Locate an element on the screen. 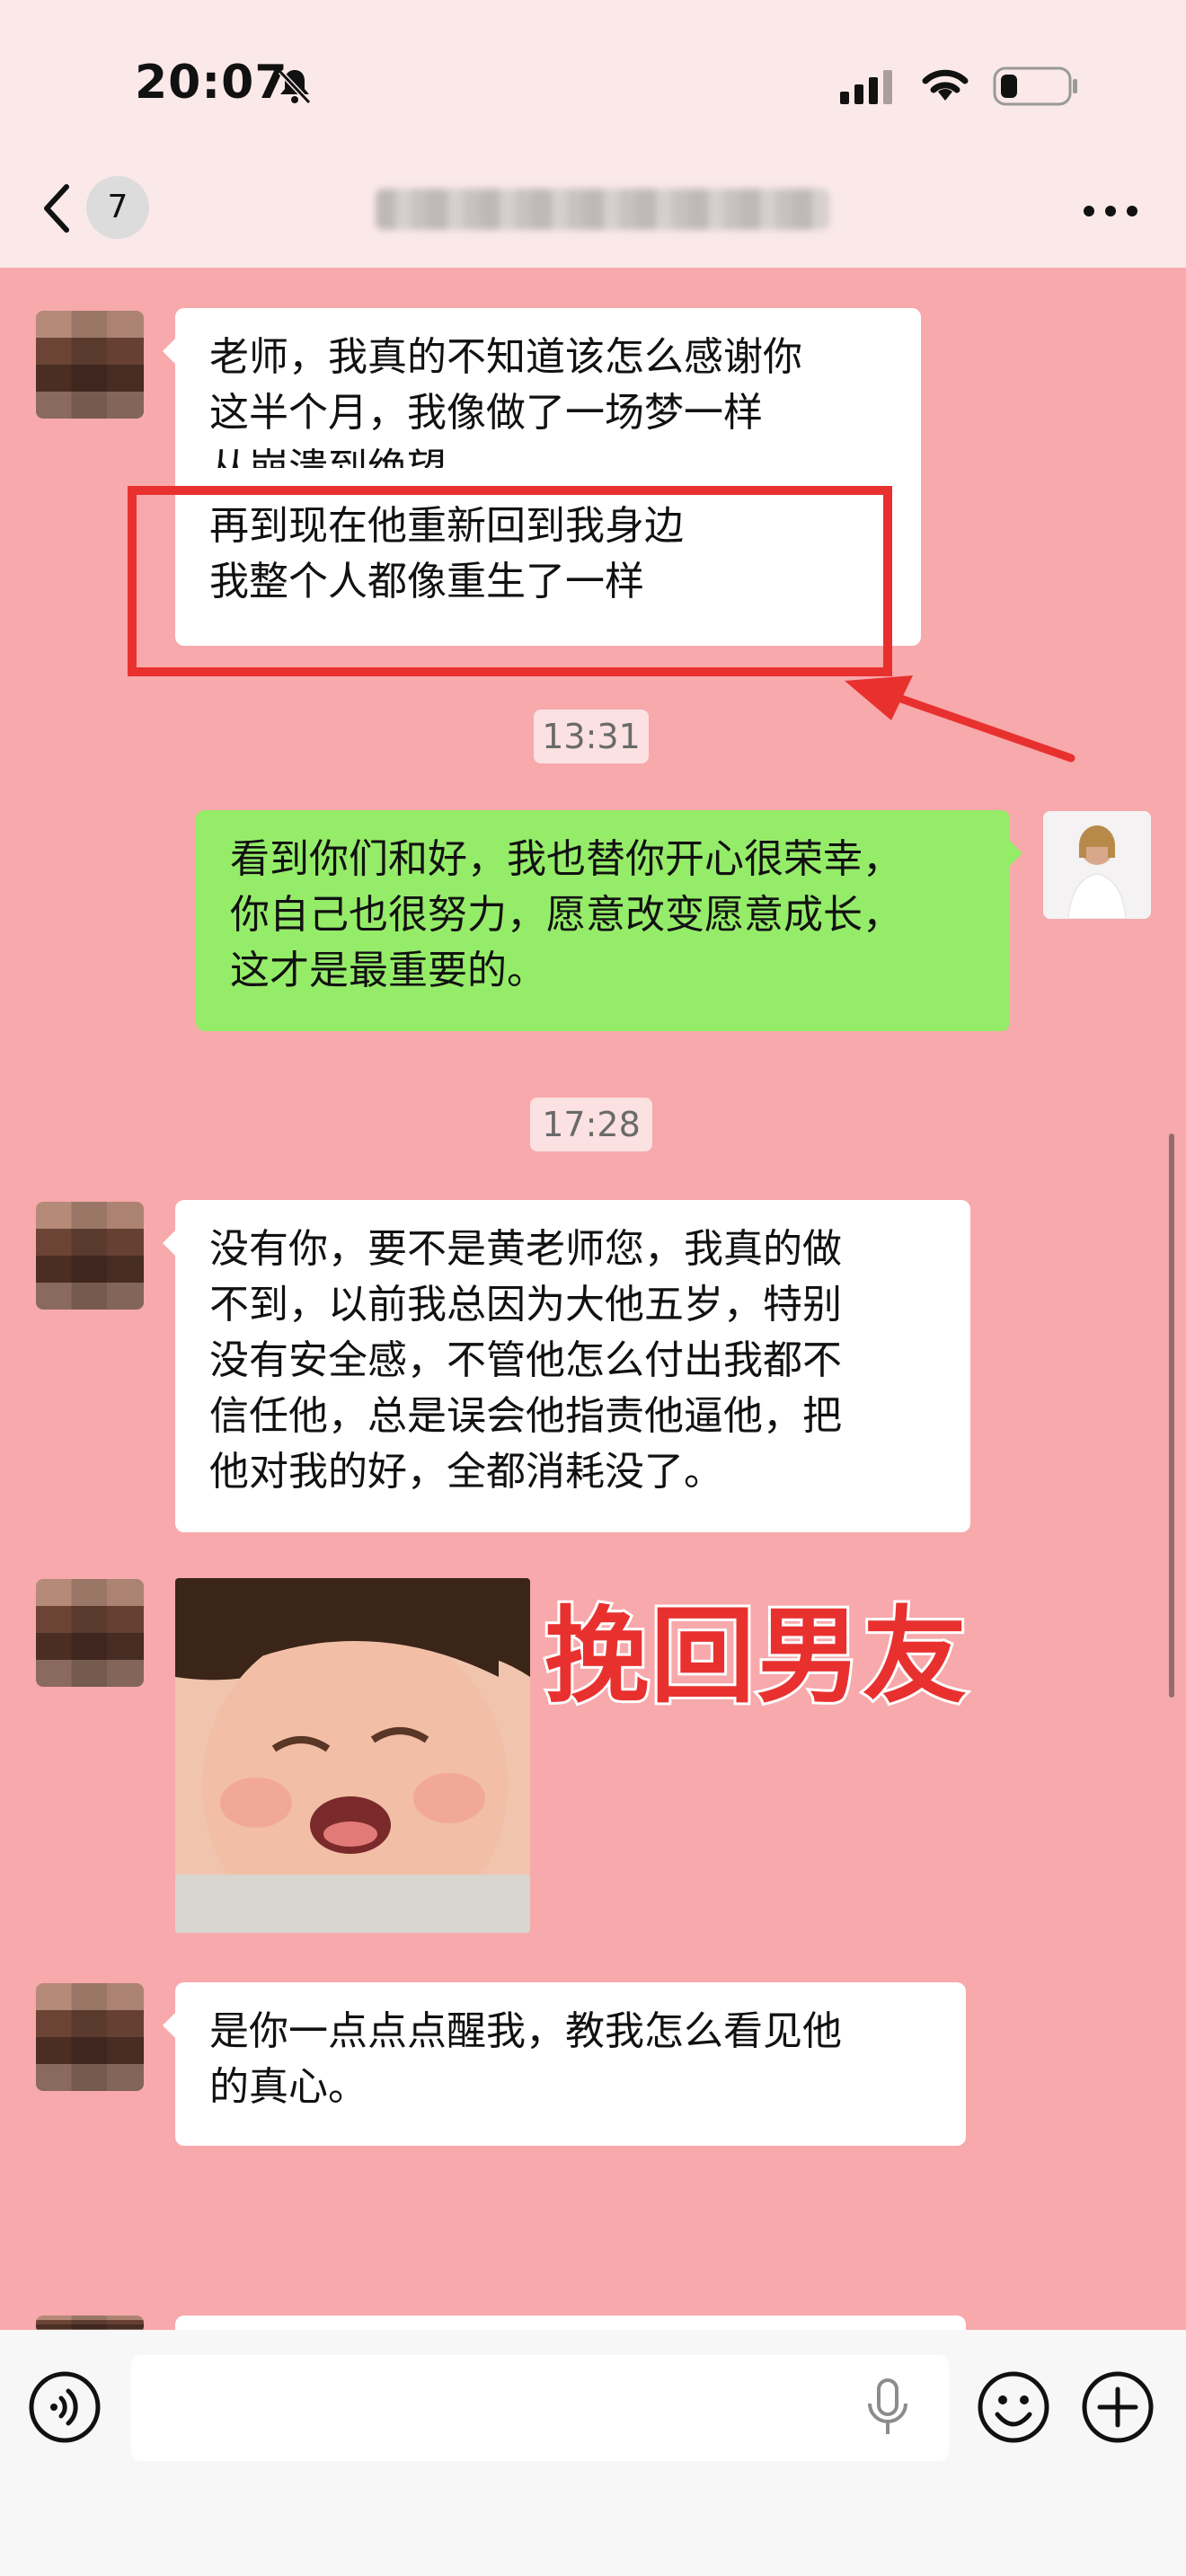 The image size is (1186, 2576). highlight-box is located at coordinates (510, 581).